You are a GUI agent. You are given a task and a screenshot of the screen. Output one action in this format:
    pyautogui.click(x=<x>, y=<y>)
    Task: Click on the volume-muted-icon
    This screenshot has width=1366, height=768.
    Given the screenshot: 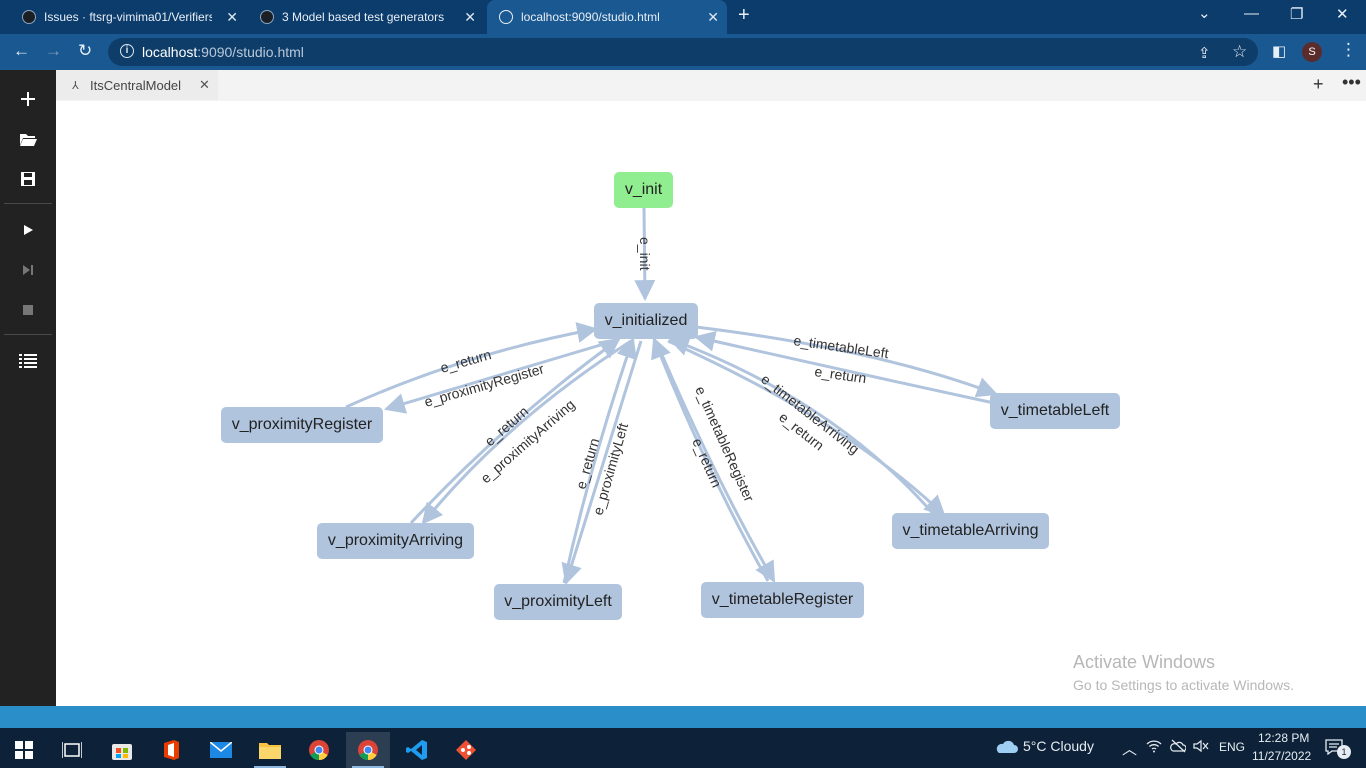 What is the action you would take?
    pyautogui.click(x=1201, y=747)
    